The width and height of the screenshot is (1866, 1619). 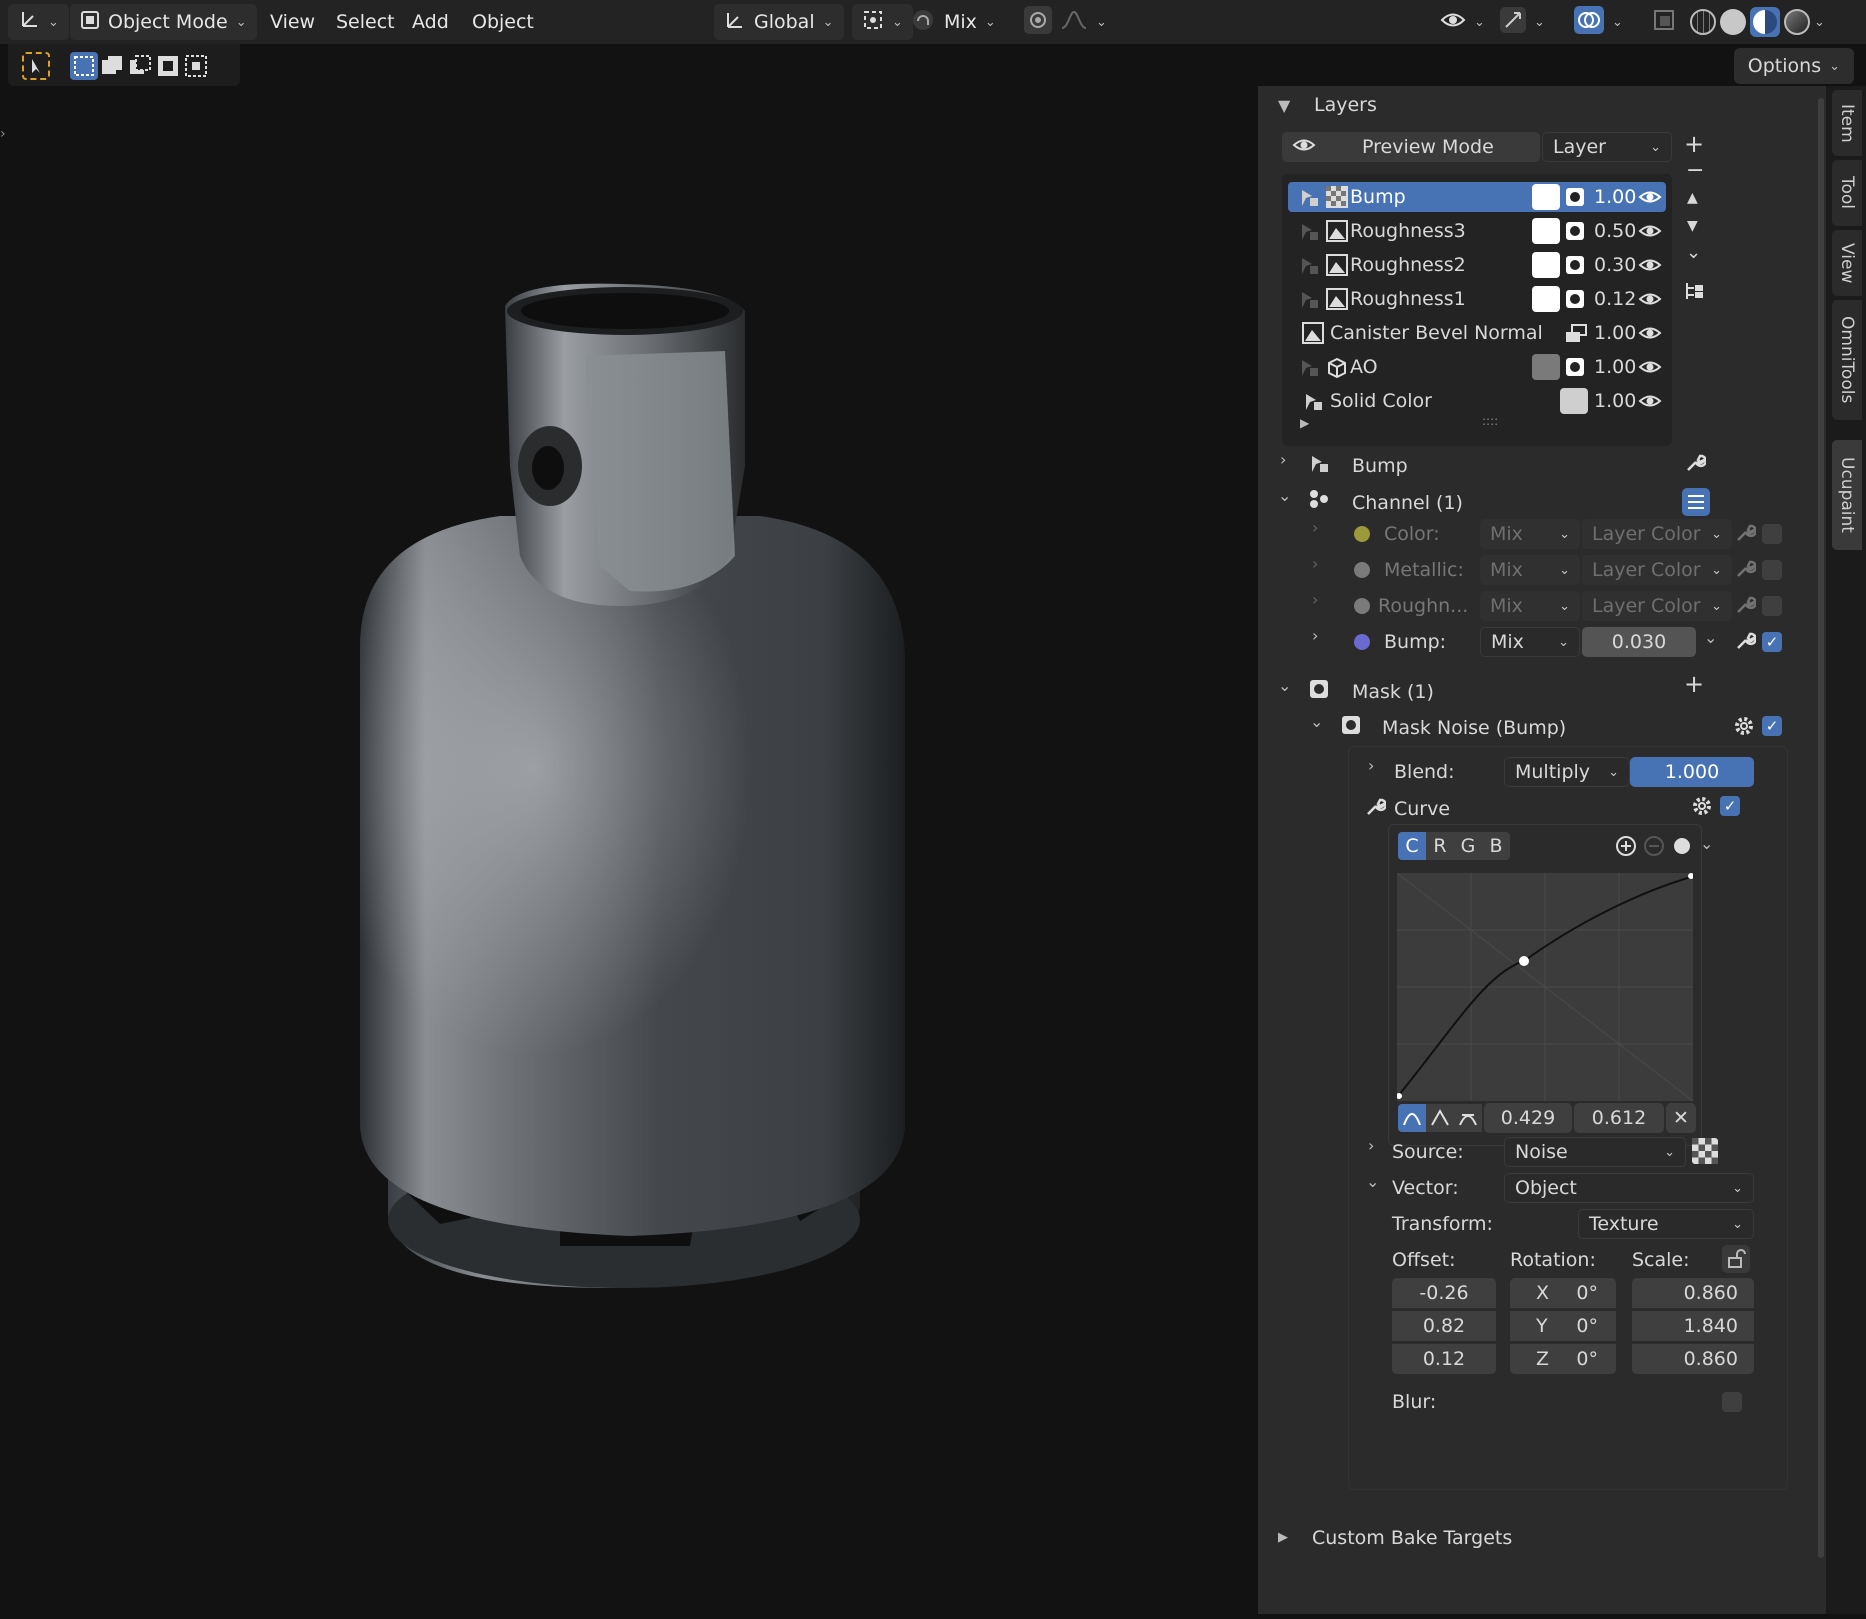 I want to click on xray-toggle, so click(x=1664, y=22).